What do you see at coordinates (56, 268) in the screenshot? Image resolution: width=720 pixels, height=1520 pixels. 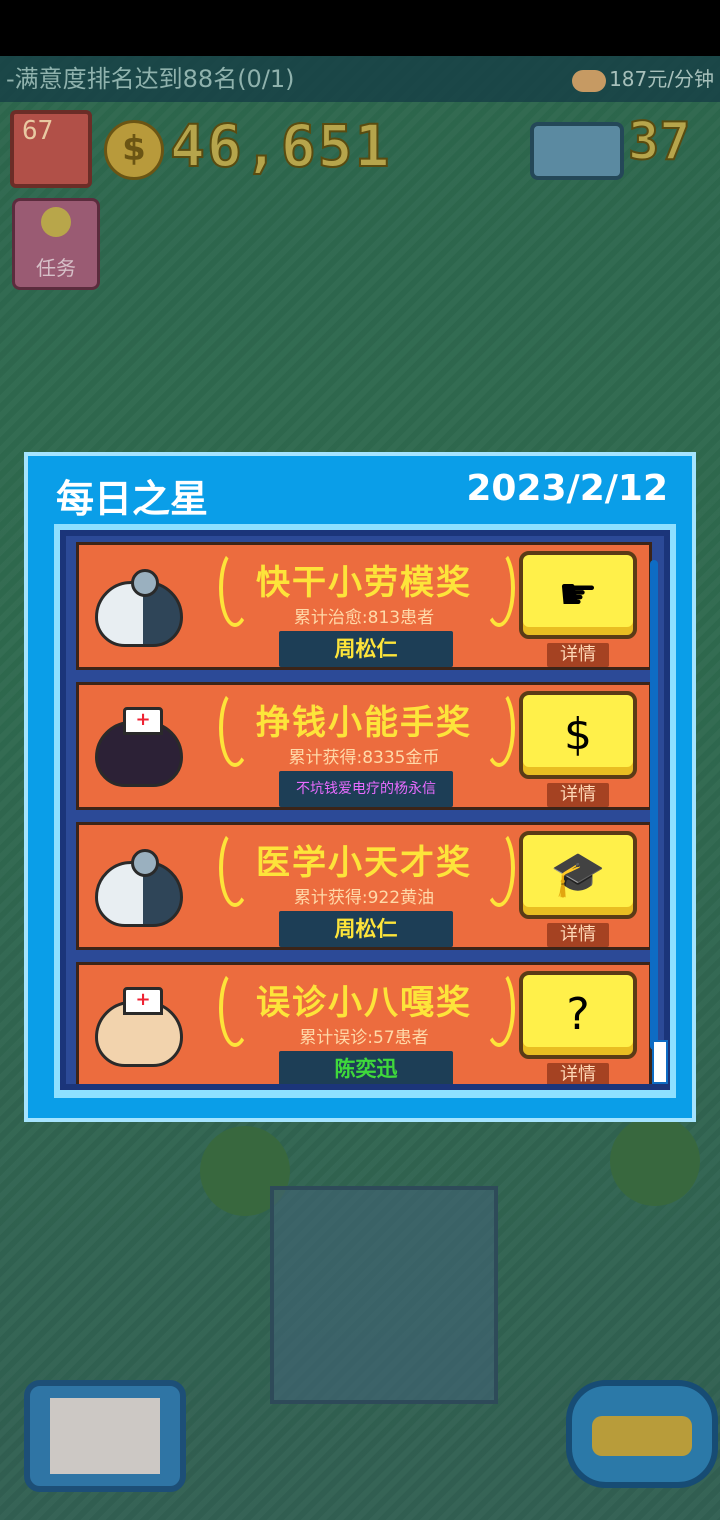 I see `task-label: 任务` at bounding box center [56, 268].